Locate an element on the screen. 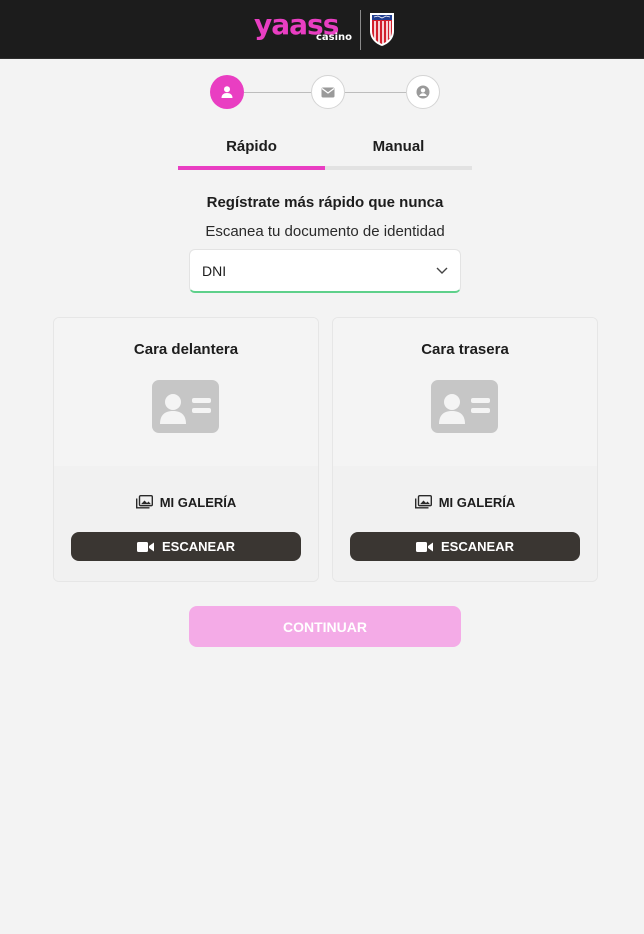 The image size is (644, 934). document-type-value: DNI is located at coordinates (214, 271).